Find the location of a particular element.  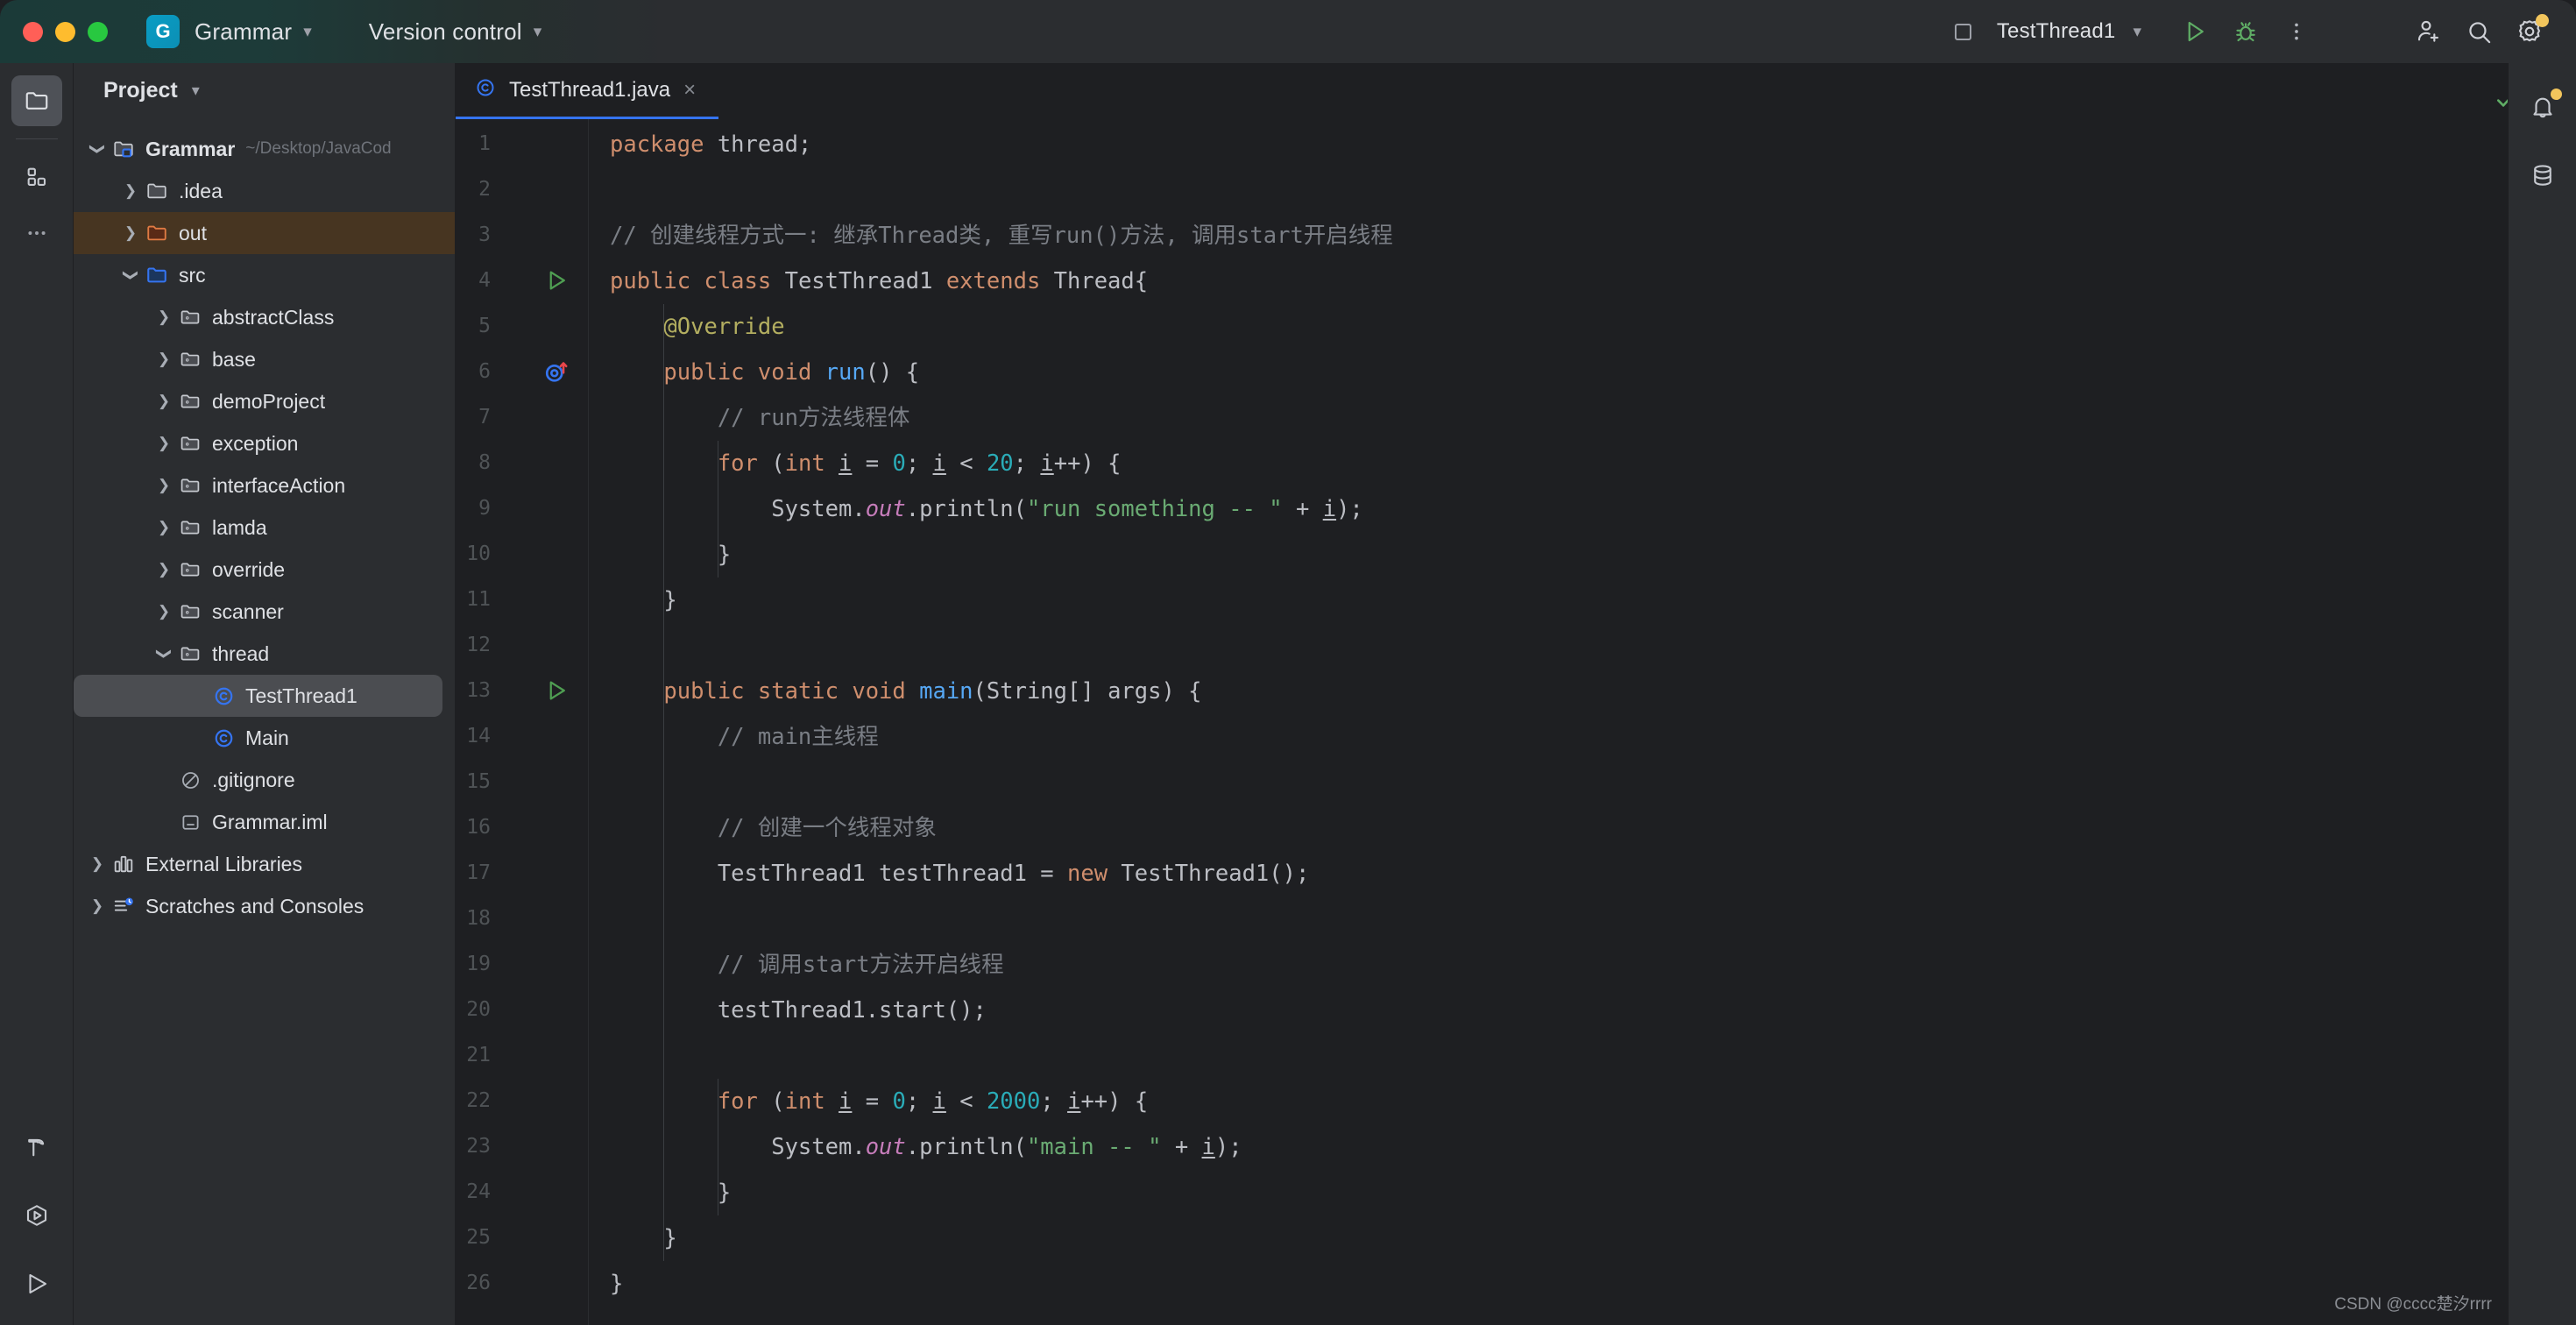

add-user-button is located at coordinates (2428, 31).